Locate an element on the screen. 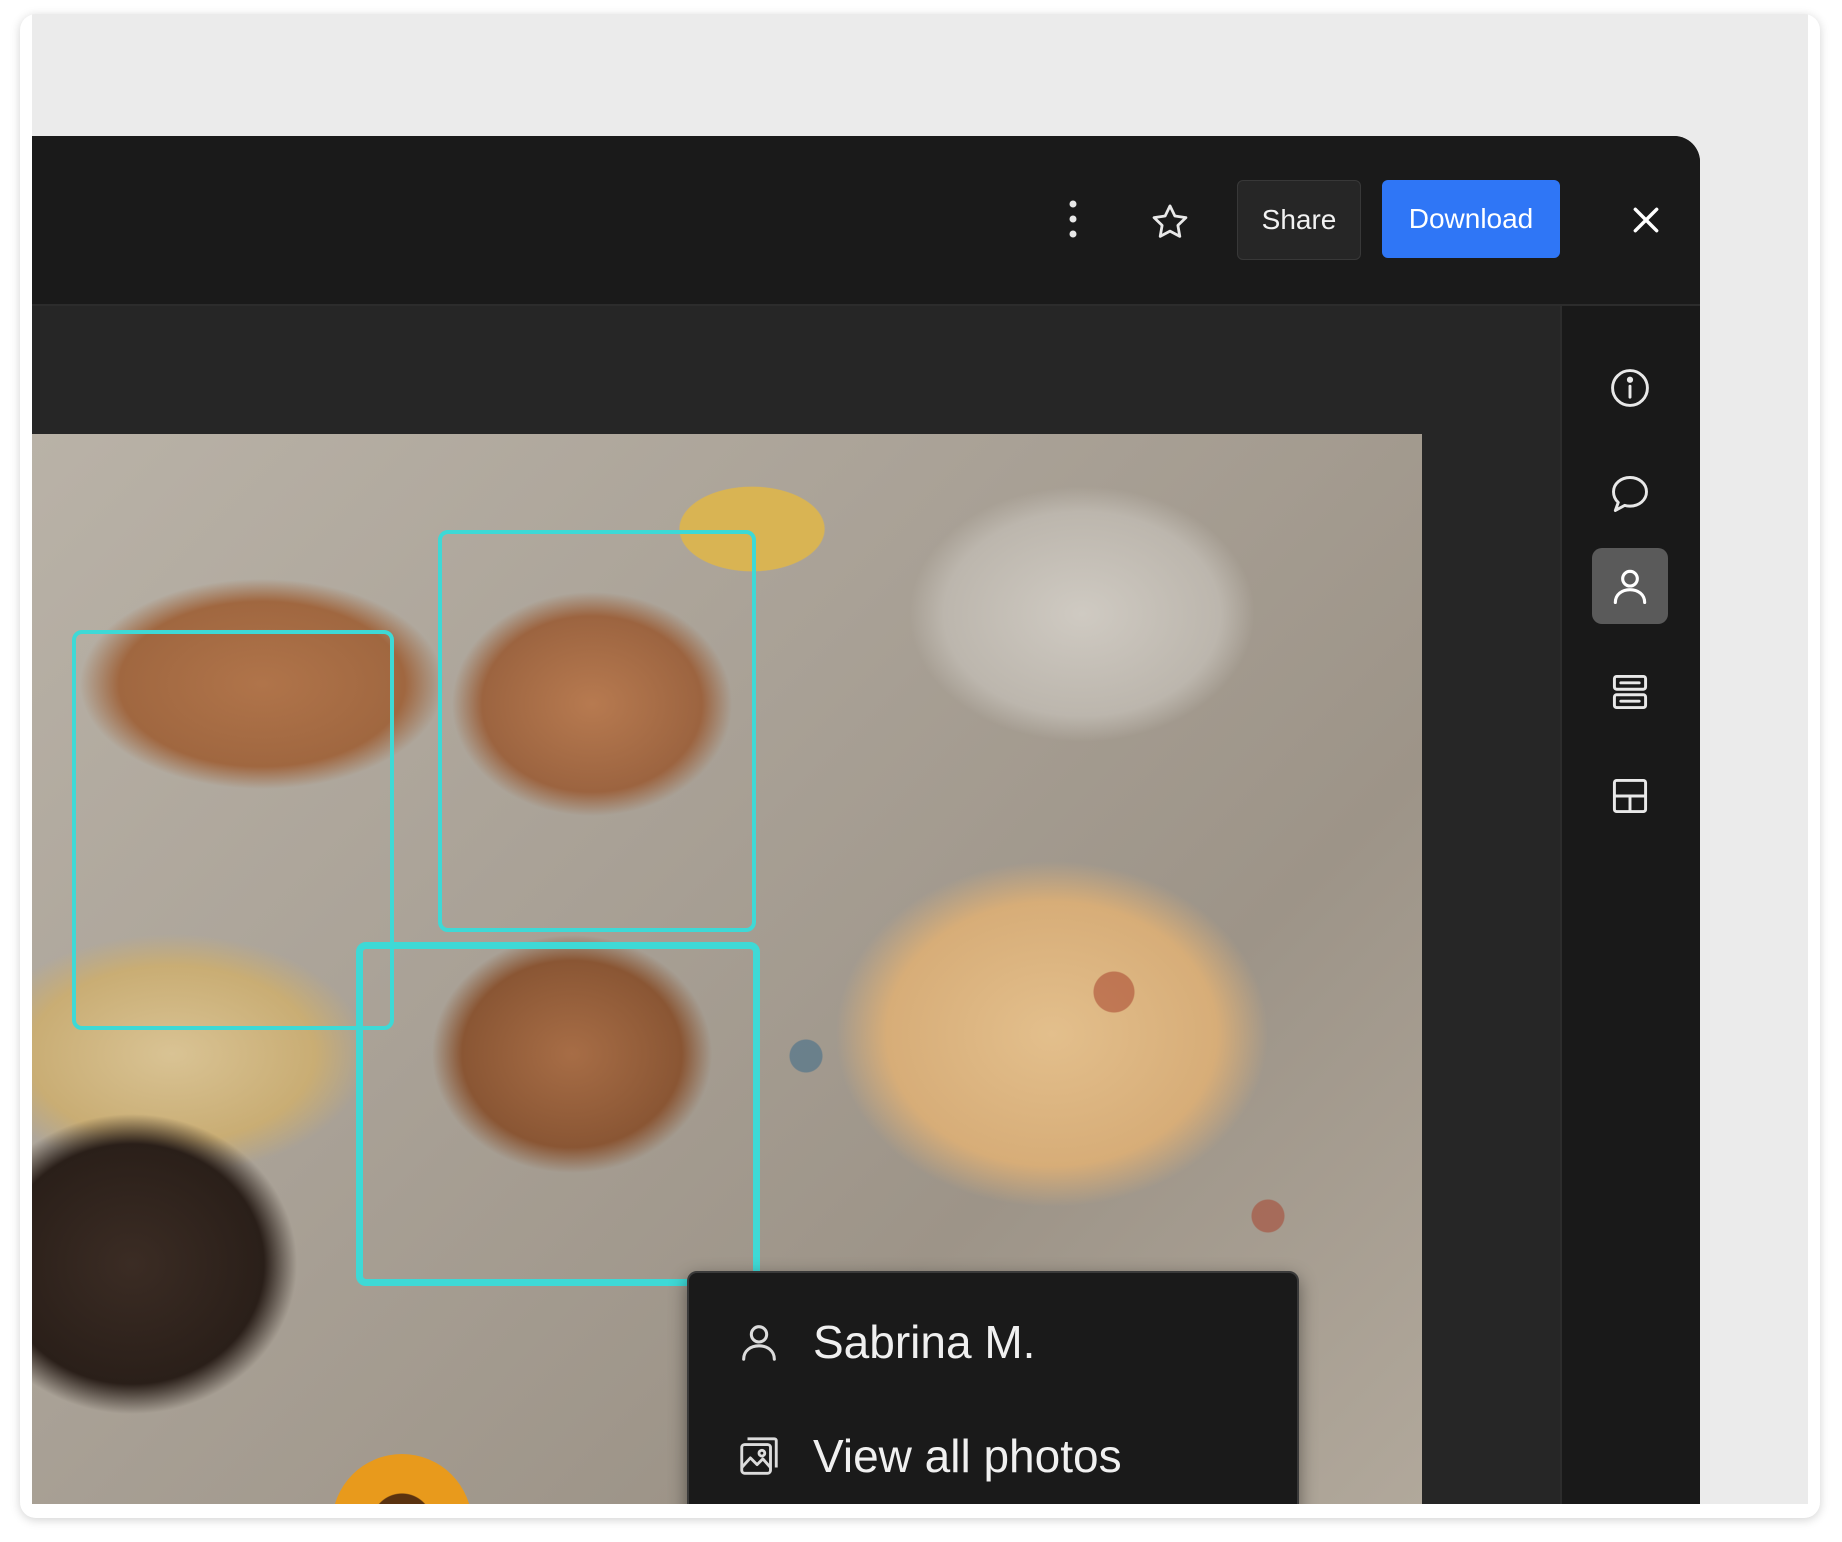  download-button: Download is located at coordinates (1471, 219).